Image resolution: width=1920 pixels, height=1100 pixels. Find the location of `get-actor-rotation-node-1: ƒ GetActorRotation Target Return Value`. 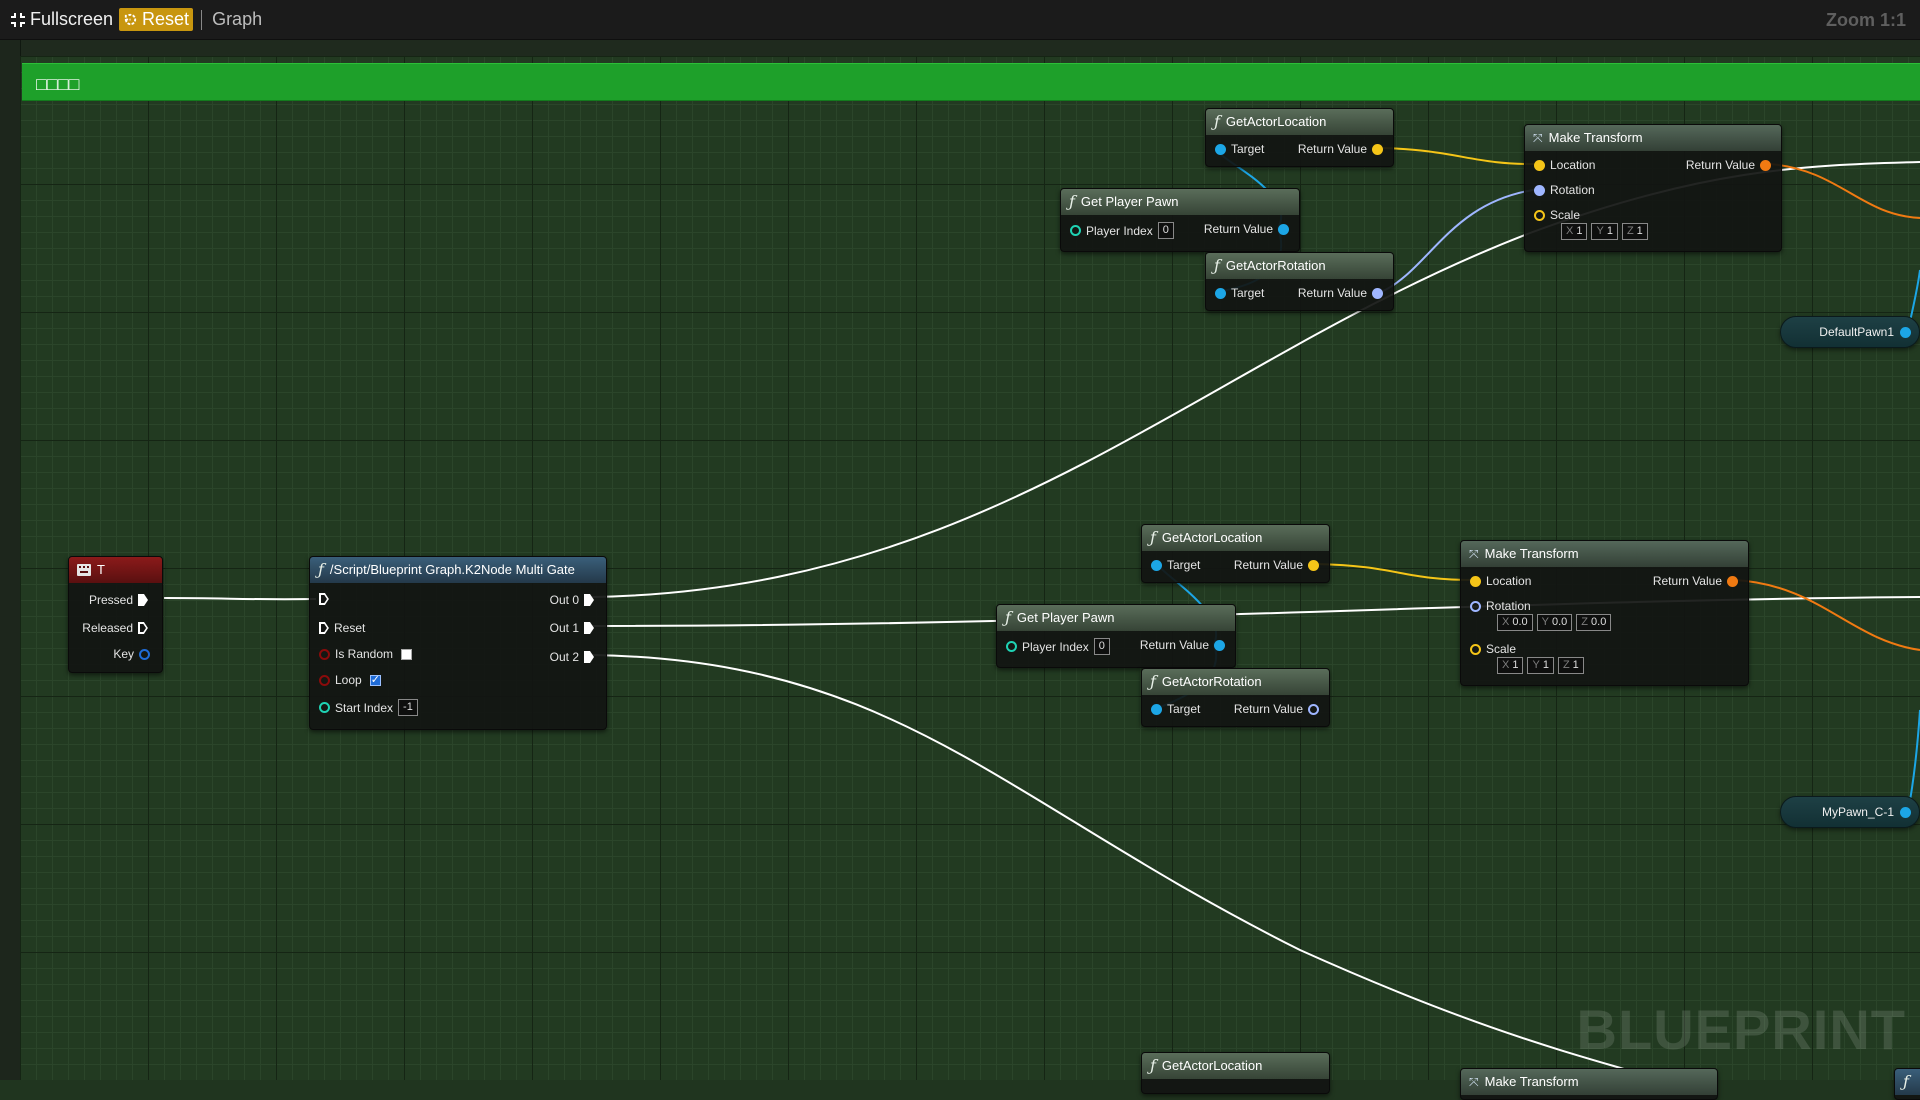

get-actor-rotation-node-1: ƒ GetActorRotation Target Return Value is located at coordinates (1299, 281).